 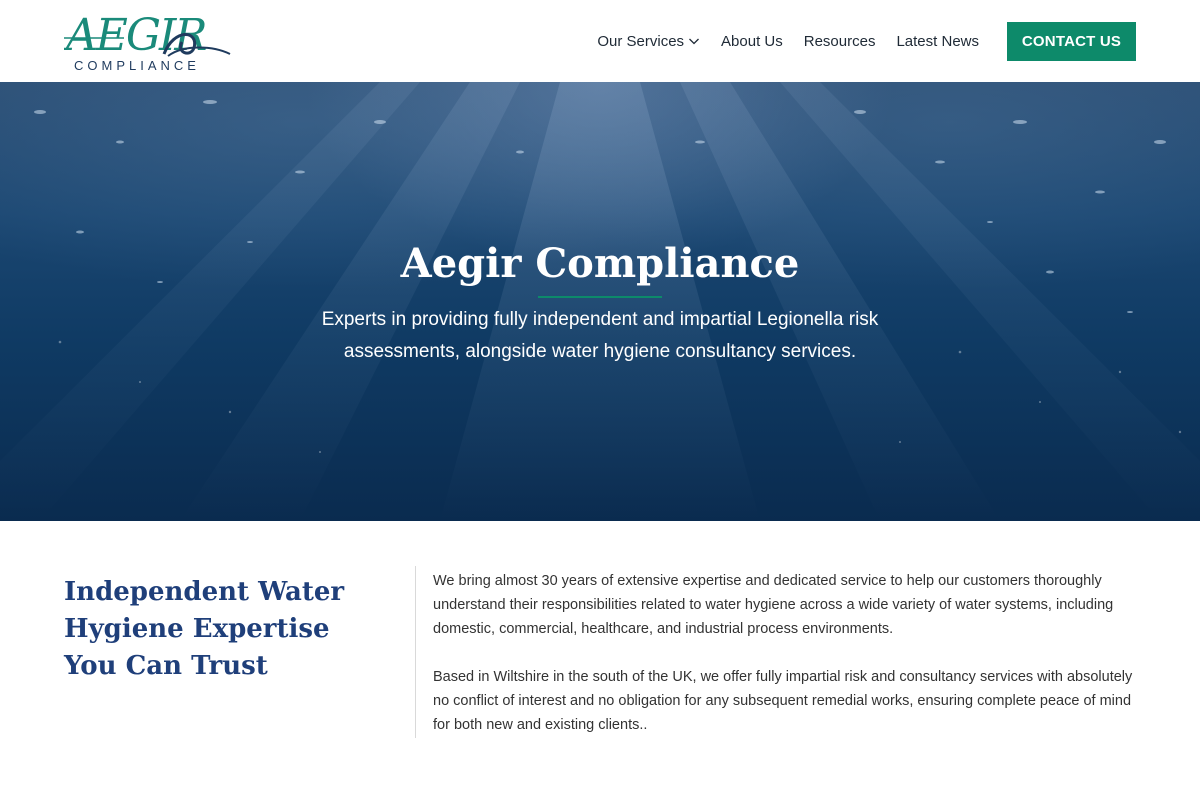 What do you see at coordinates (641, 41) in the screenshot?
I see `nav-our-services-label: Our Services` at bounding box center [641, 41].